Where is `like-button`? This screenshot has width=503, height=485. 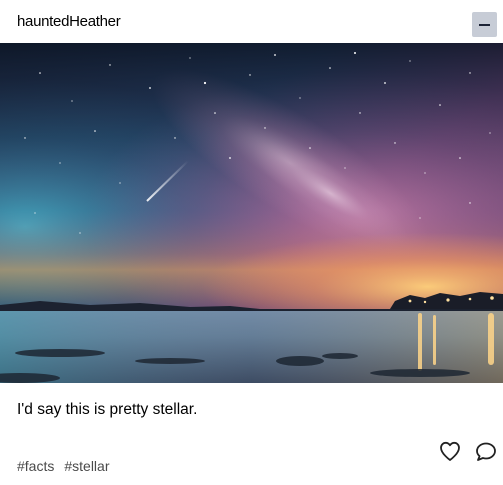
like-button is located at coordinates (450, 451).